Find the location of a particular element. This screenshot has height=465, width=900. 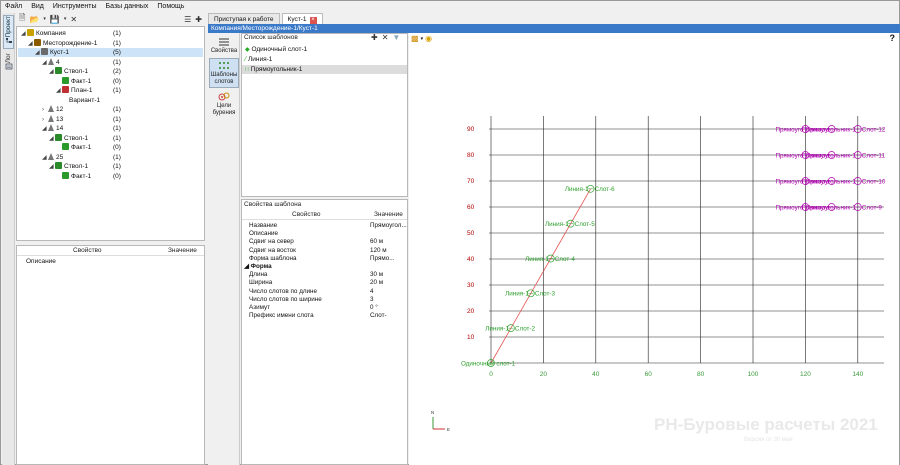

tree-item-label: 12 is located at coordinates (60, 109).